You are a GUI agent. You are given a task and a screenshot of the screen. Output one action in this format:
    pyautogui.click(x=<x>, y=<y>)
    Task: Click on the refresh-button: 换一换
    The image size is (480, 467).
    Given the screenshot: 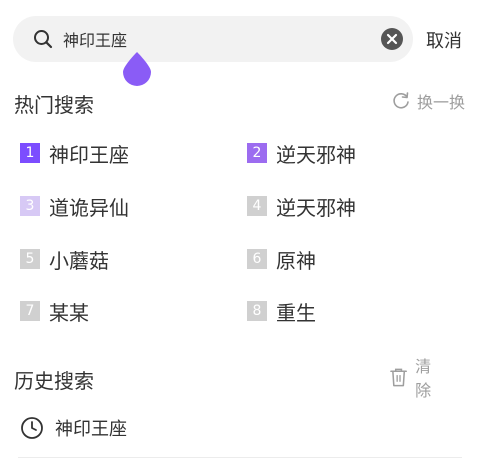 What is the action you would take?
    pyautogui.click(x=428, y=101)
    